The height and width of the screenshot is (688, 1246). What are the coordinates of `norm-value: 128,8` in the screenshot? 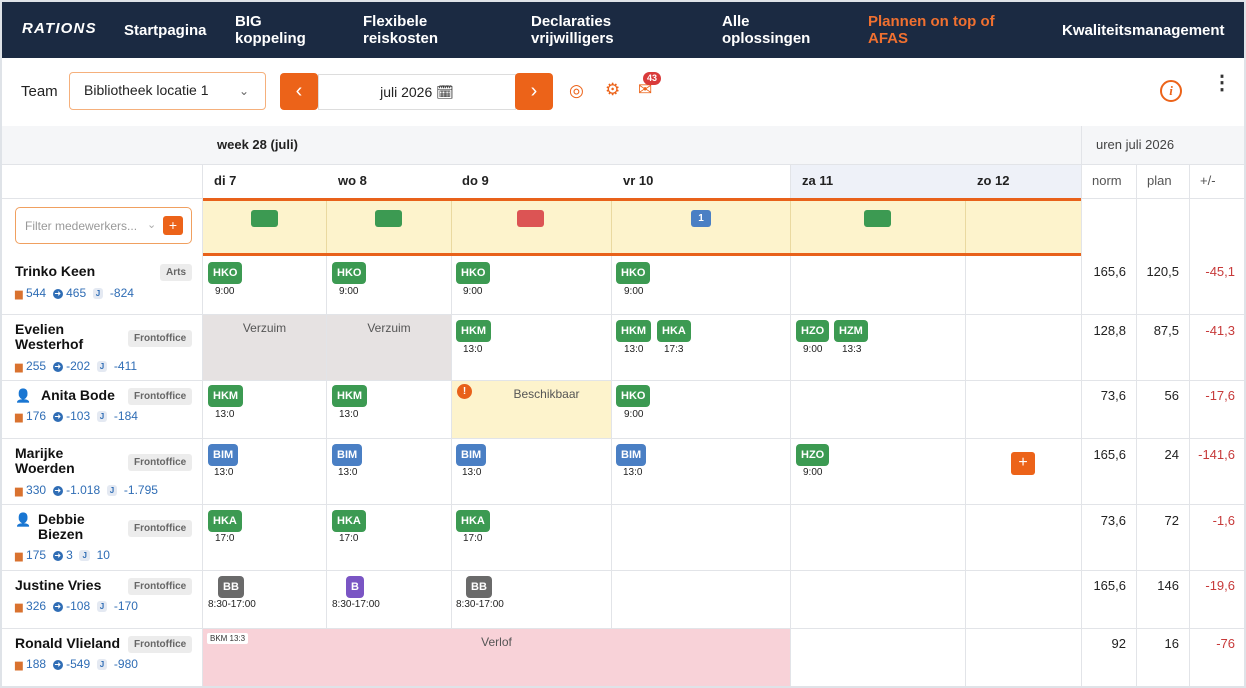 It's located at (1109, 330).